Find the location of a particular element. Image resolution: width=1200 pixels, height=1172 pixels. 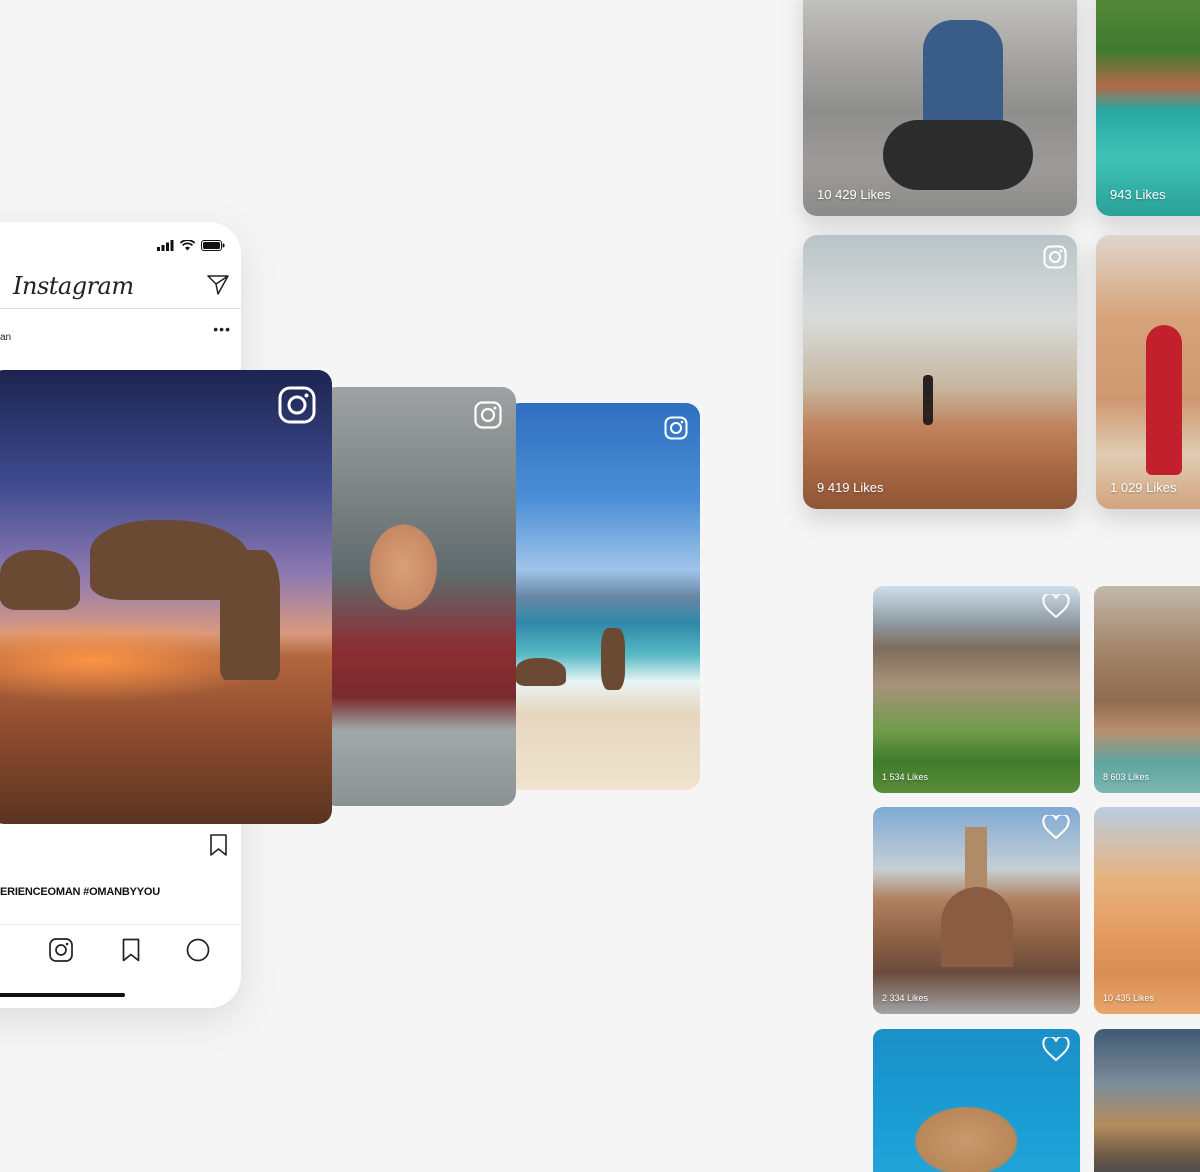

bookmark-icon is located at coordinates (218, 845).